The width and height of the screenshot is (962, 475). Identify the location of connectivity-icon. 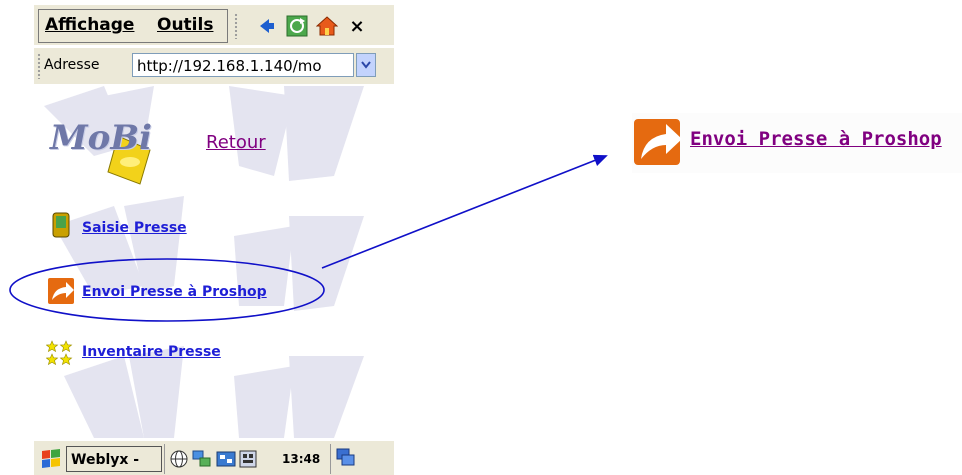
(226, 459).